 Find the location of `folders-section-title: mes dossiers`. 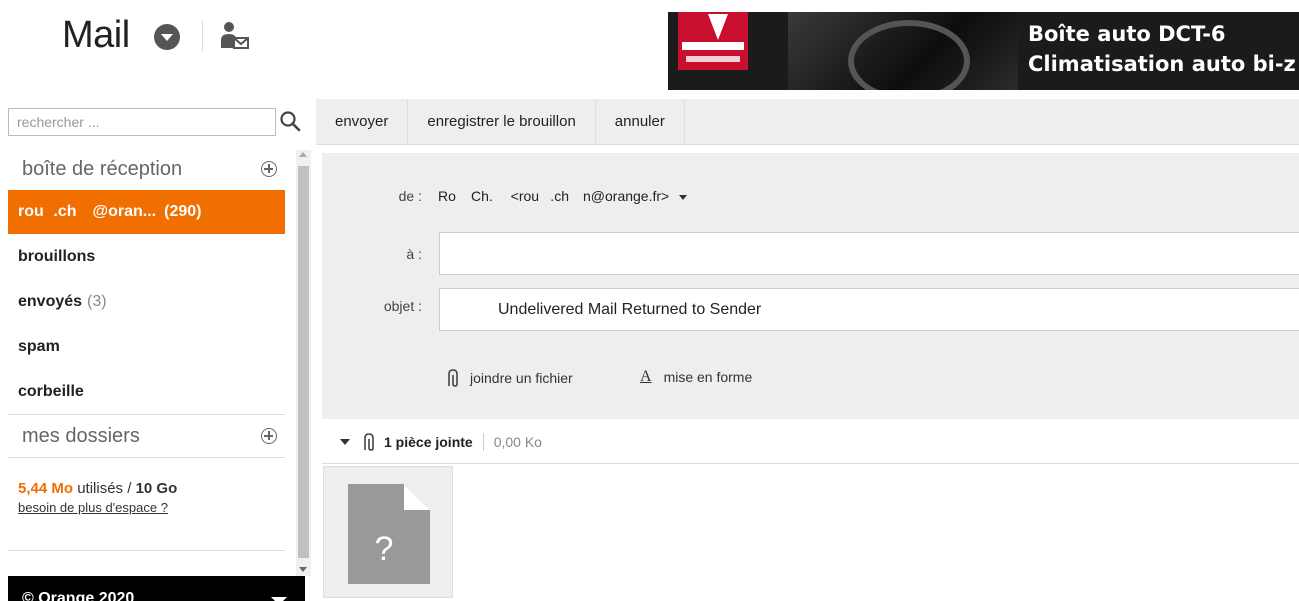

folders-section-title: mes dossiers is located at coordinates (81, 435).